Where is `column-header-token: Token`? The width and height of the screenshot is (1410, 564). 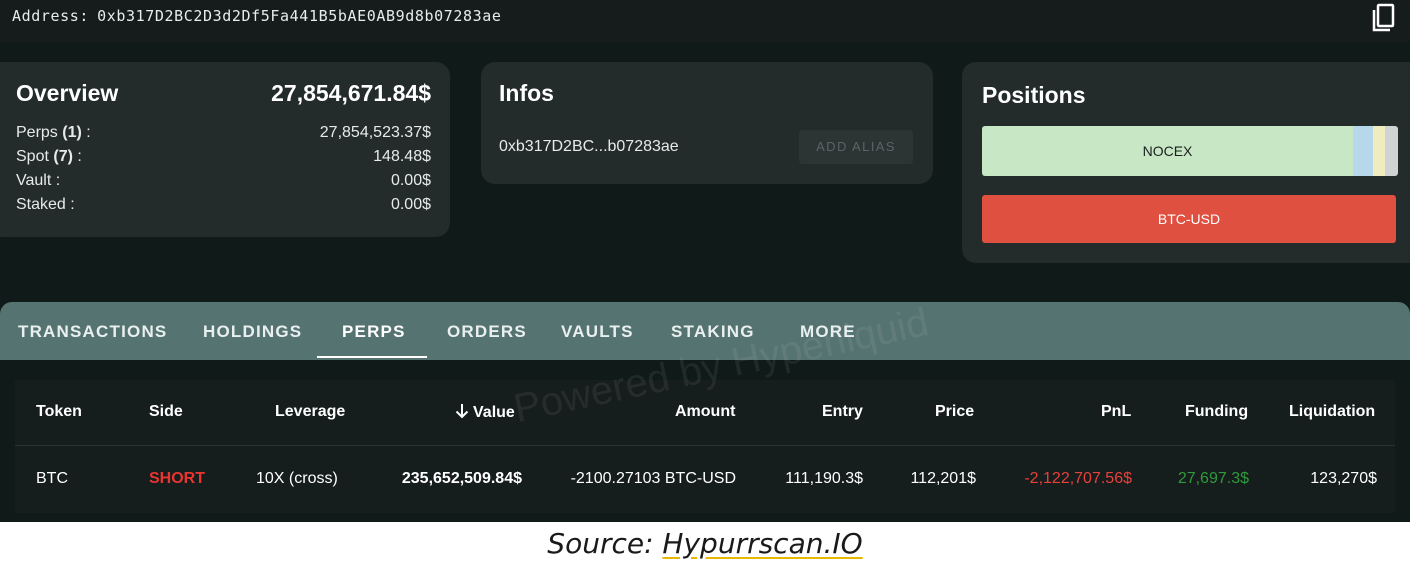 column-header-token: Token is located at coordinates (59, 412).